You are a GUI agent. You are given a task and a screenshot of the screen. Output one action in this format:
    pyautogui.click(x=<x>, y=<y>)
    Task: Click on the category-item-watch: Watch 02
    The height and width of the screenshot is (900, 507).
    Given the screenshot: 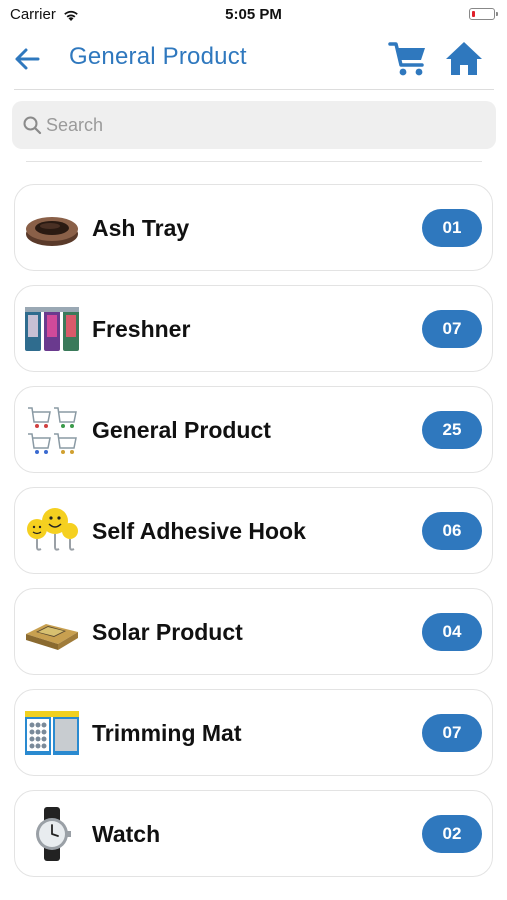 What is the action you would take?
    pyautogui.click(x=253, y=833)
    